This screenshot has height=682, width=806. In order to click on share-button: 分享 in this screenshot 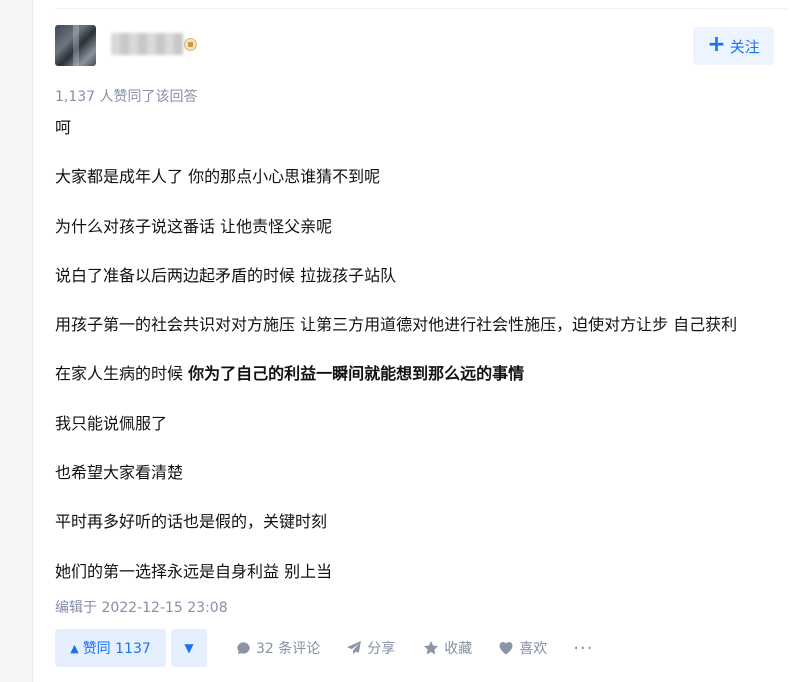, I will do `click(370, 648)`.